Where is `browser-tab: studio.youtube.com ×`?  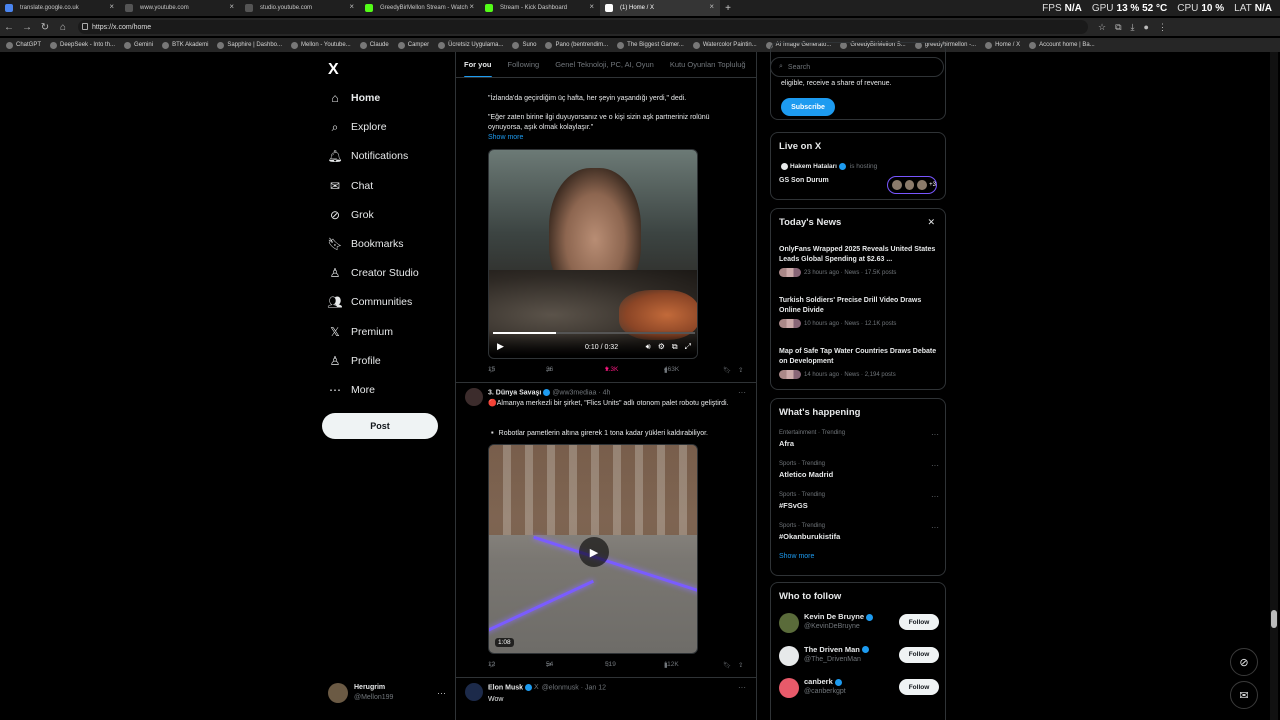 browser-tab: studio.youtube.com × is located at coordinates (300, 8).